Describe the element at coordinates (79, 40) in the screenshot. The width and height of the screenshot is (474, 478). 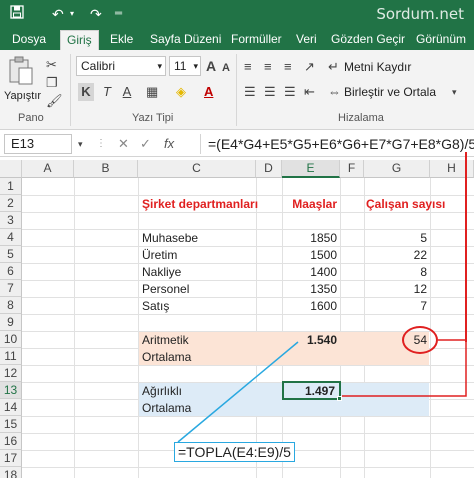
I see `tab-giris: Giriş` at that location.